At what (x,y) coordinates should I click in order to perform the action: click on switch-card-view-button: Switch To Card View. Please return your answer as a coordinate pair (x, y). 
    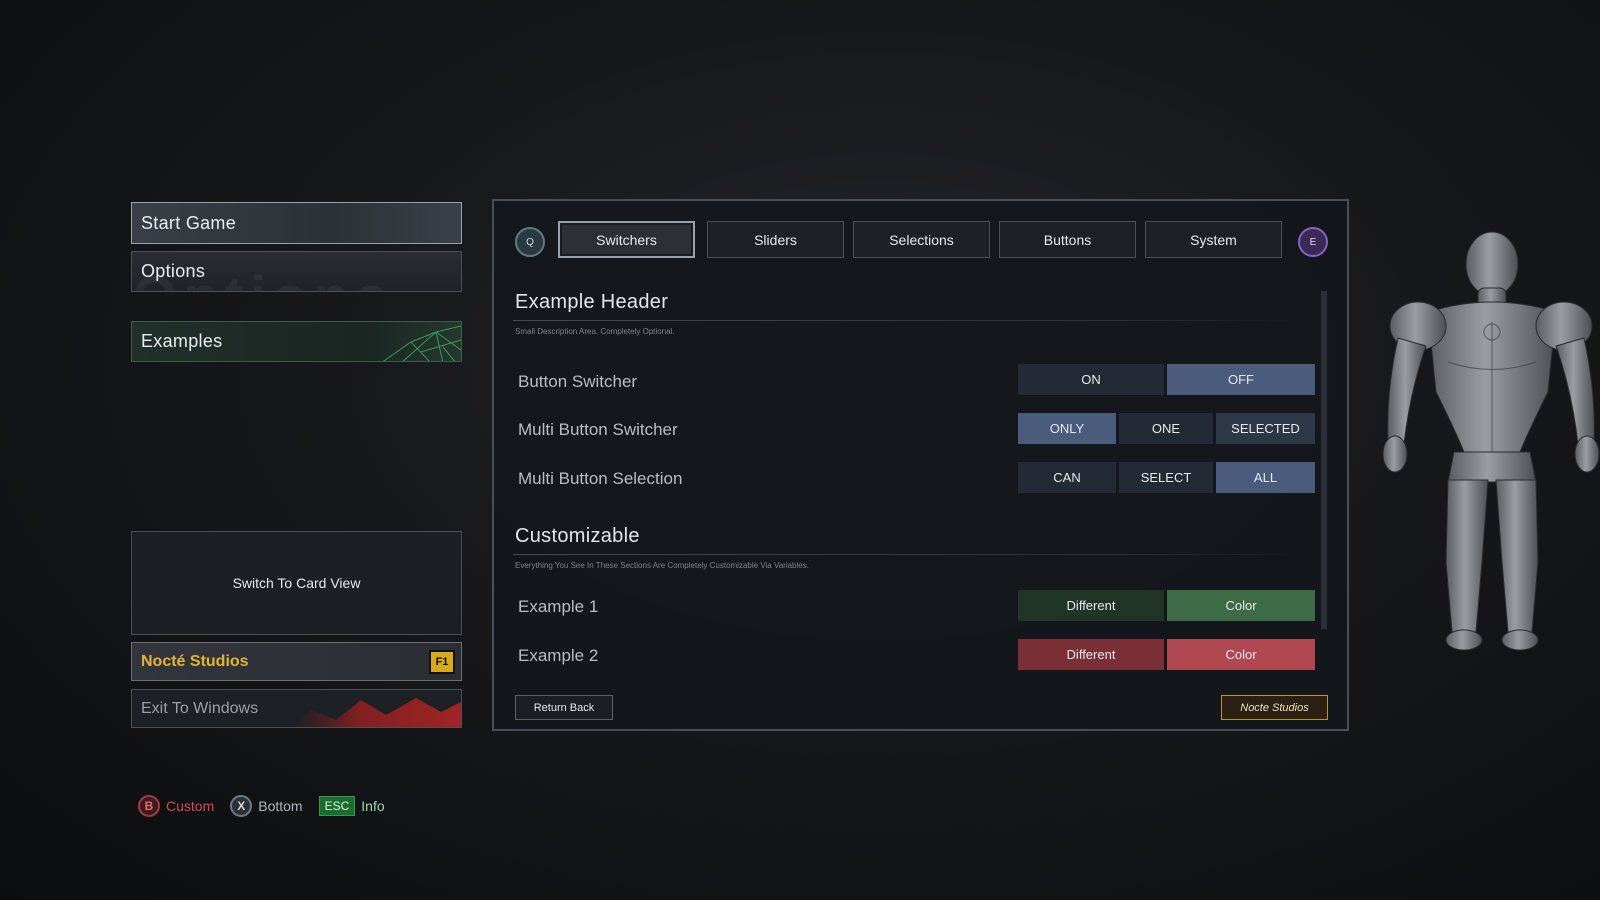
    Looking at the image, I should click on (296, 583).